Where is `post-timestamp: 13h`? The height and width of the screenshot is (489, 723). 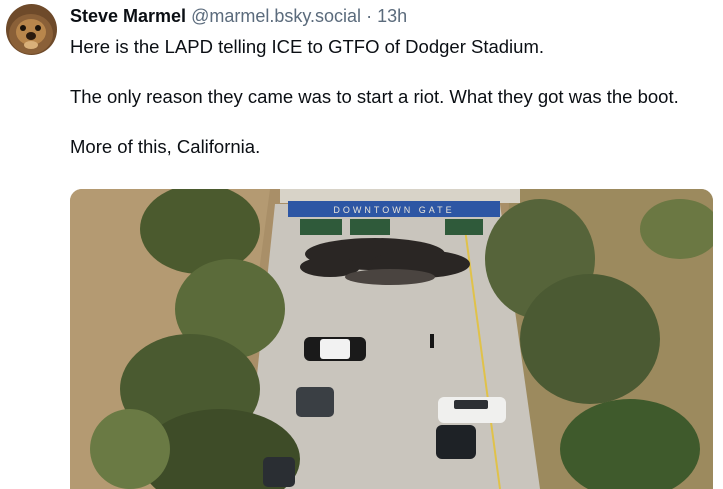
post-timestamp: 13h is located at coordinates (392, 16).